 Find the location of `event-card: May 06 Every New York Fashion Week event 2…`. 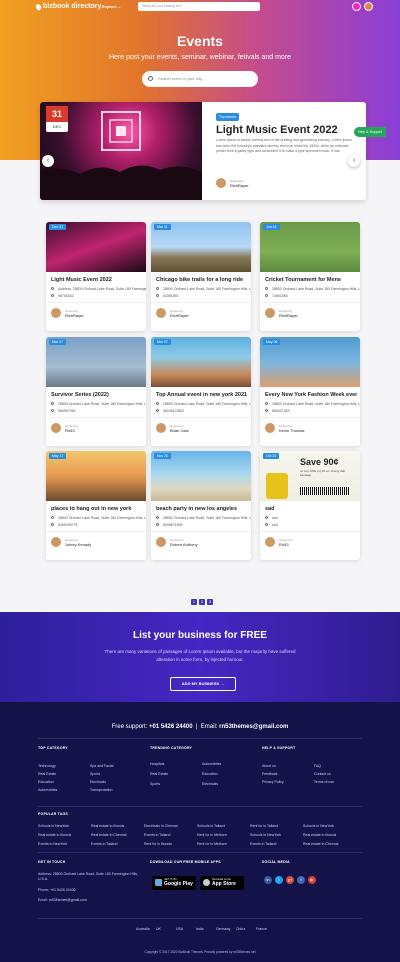

event-card: May 06 Every New York Fashion Week event 2… is located at coordinates (310, 391).